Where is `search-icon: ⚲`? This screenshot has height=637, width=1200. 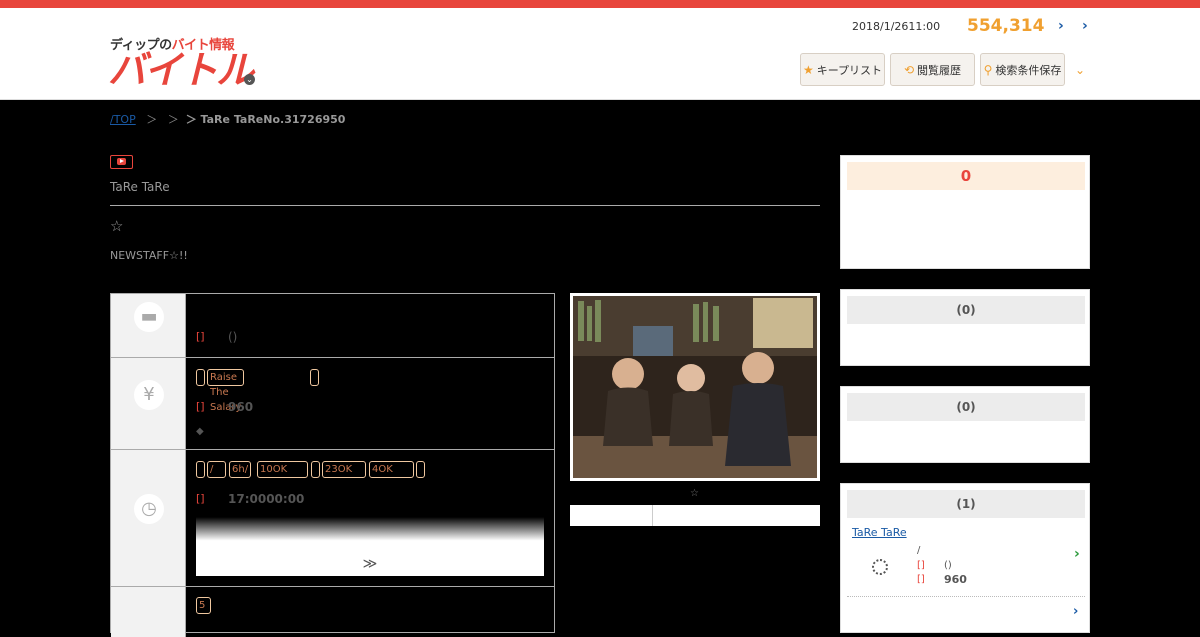 search-icon: ⚲ is located at coordinates (988, 69).